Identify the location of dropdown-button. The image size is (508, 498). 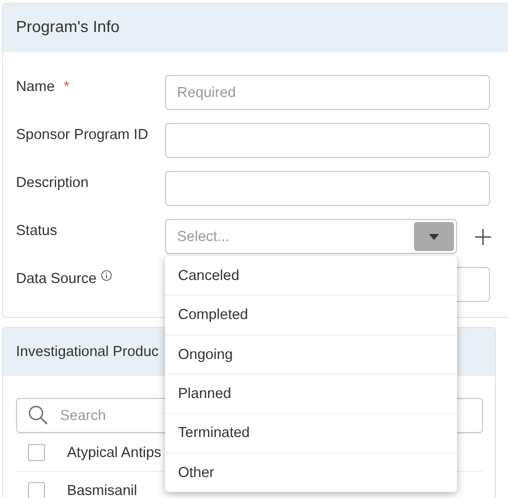
(434, 236).